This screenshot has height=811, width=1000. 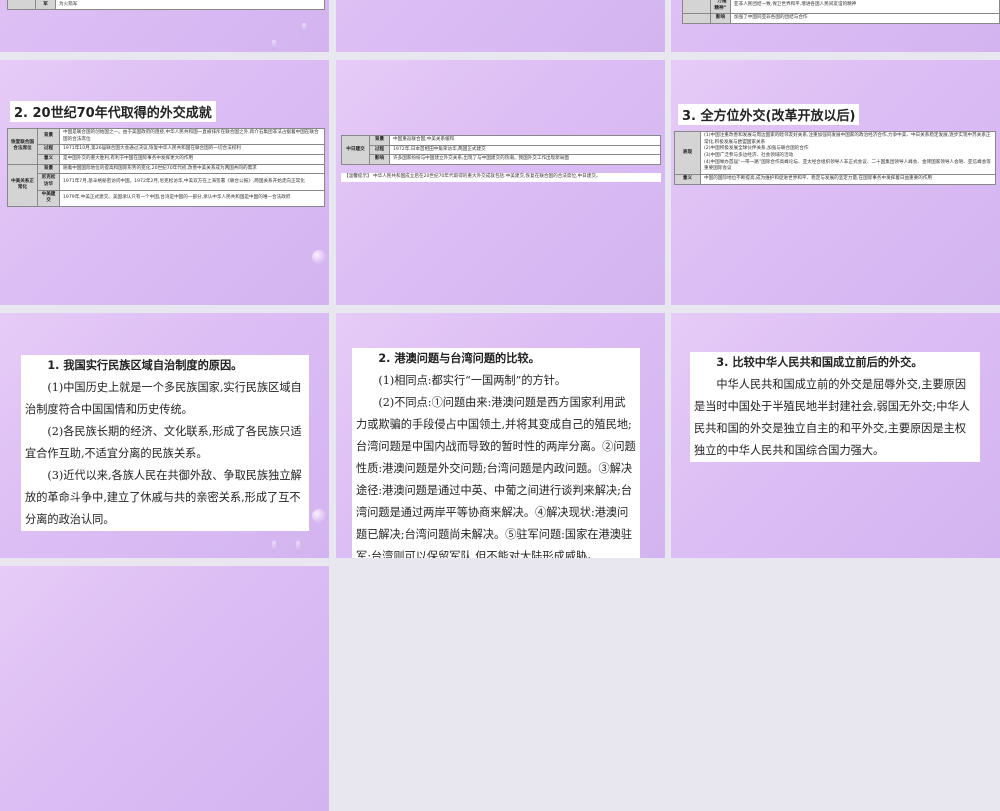 I want to click on row-label: 尼克松访华, so click(x=48, y=182).